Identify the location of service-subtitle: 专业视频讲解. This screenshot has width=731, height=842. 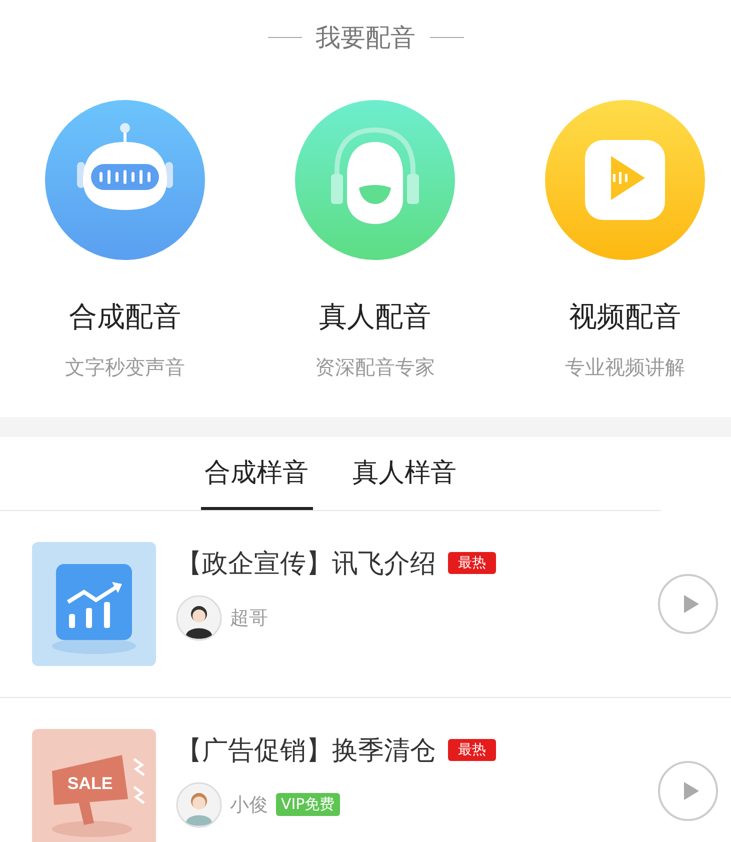
(625, 367).